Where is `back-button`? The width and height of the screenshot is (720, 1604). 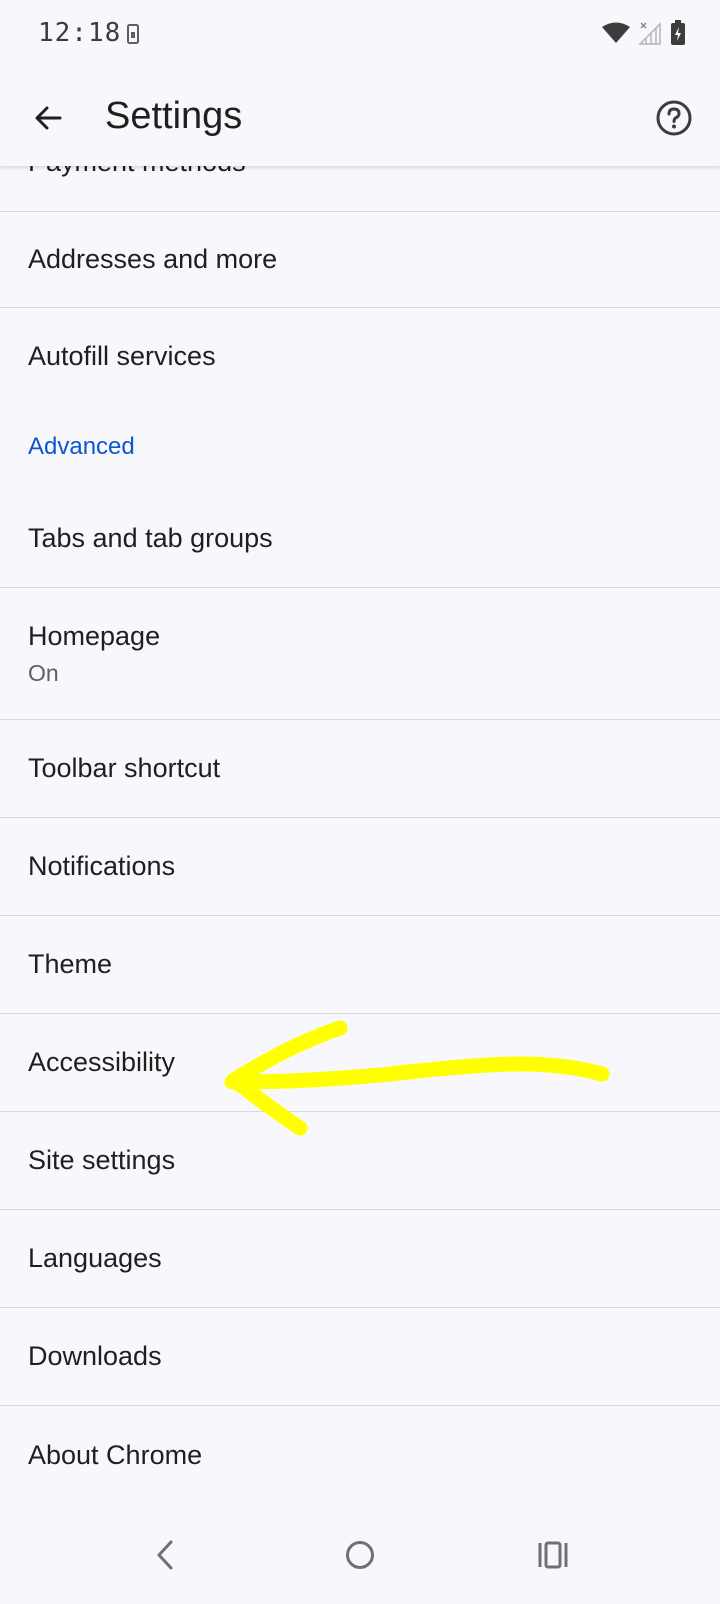 back-button is located at coordinates (48, 120).